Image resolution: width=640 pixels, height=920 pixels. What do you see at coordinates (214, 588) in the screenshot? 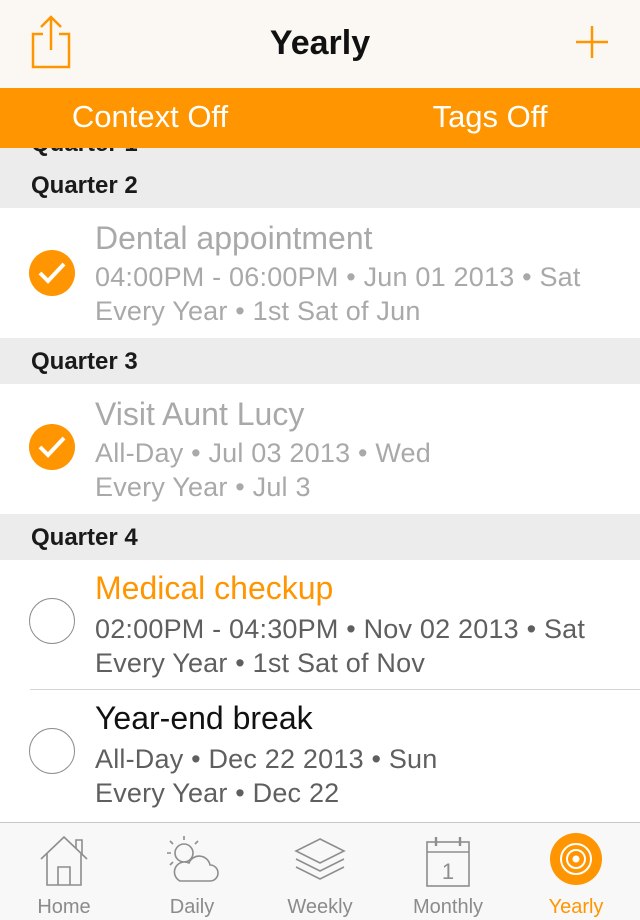
I see `event-title: Medical checkup` at bounding box center [214, 588].